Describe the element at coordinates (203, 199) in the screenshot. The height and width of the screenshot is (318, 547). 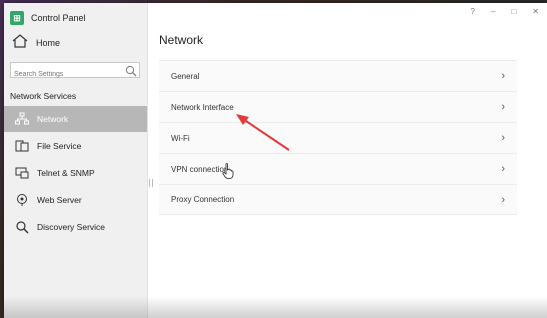
I see `row-label: Proxy Connection` at that location.